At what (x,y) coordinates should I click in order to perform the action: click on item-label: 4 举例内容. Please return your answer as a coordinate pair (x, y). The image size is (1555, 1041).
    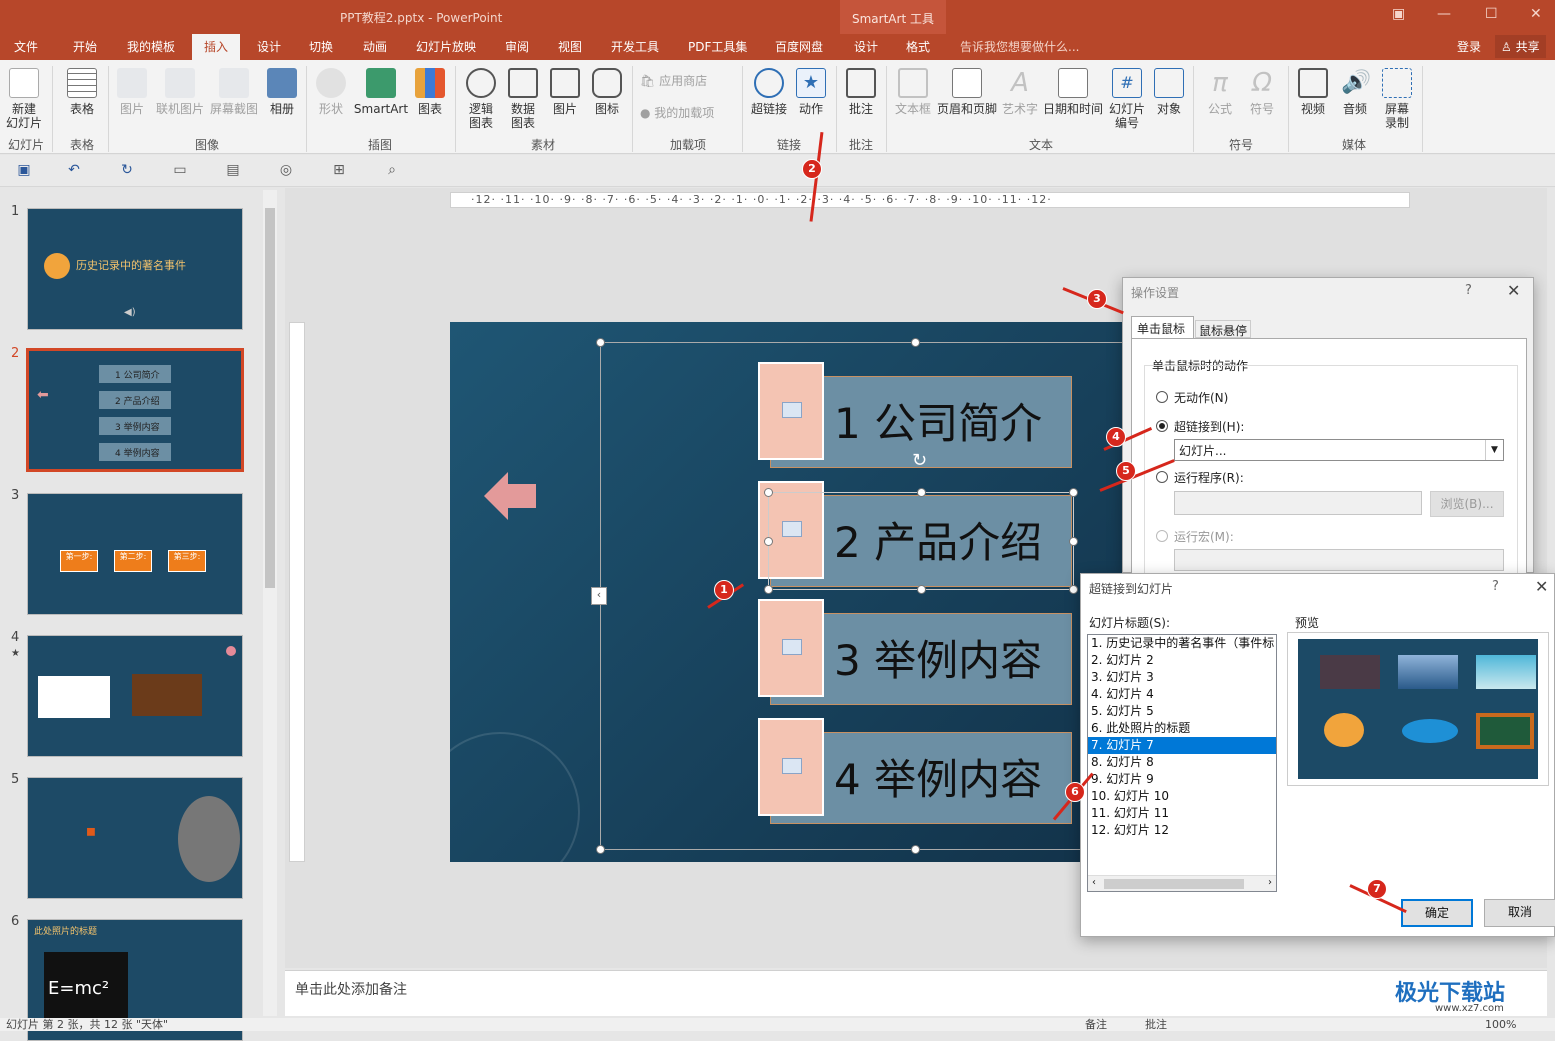
    Looking at the image, I should click on (938, 776).